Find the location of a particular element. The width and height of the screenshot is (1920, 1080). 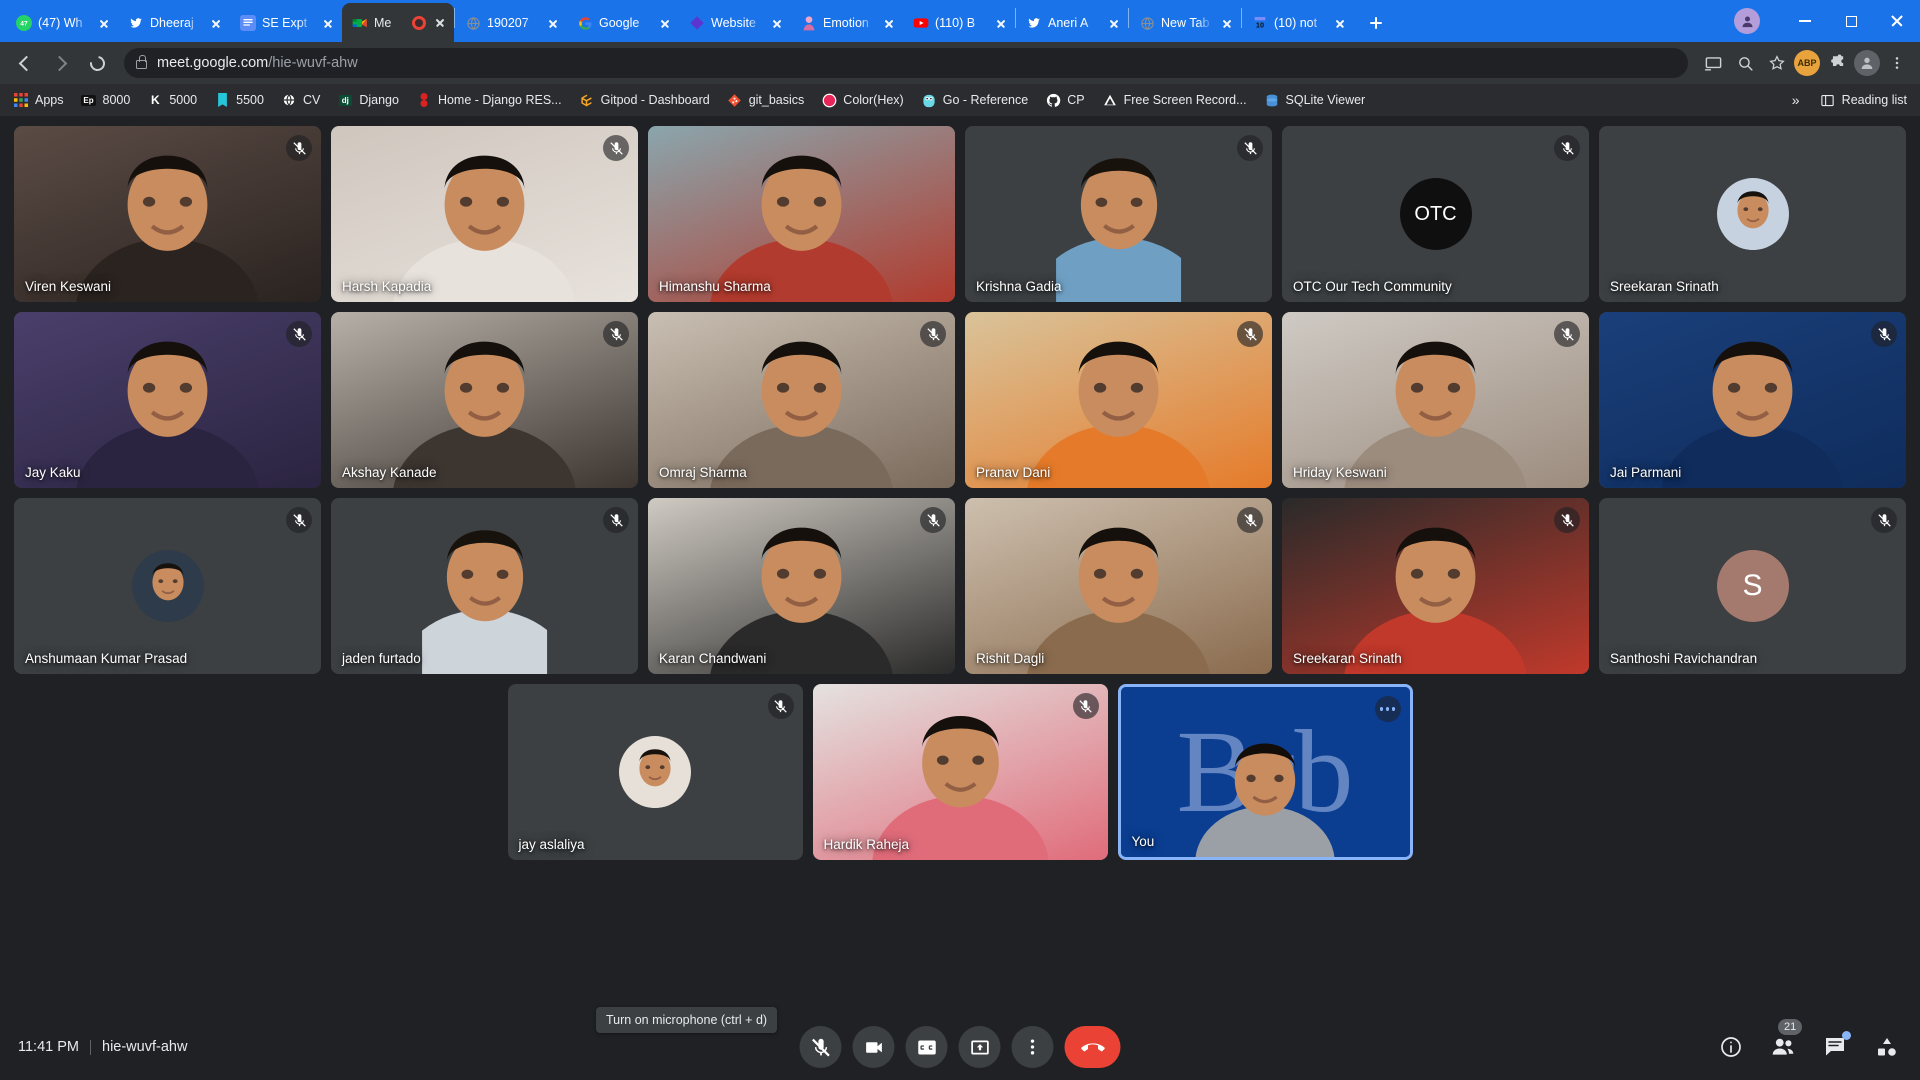

minimize-button is located at coordinates (1805, 21).